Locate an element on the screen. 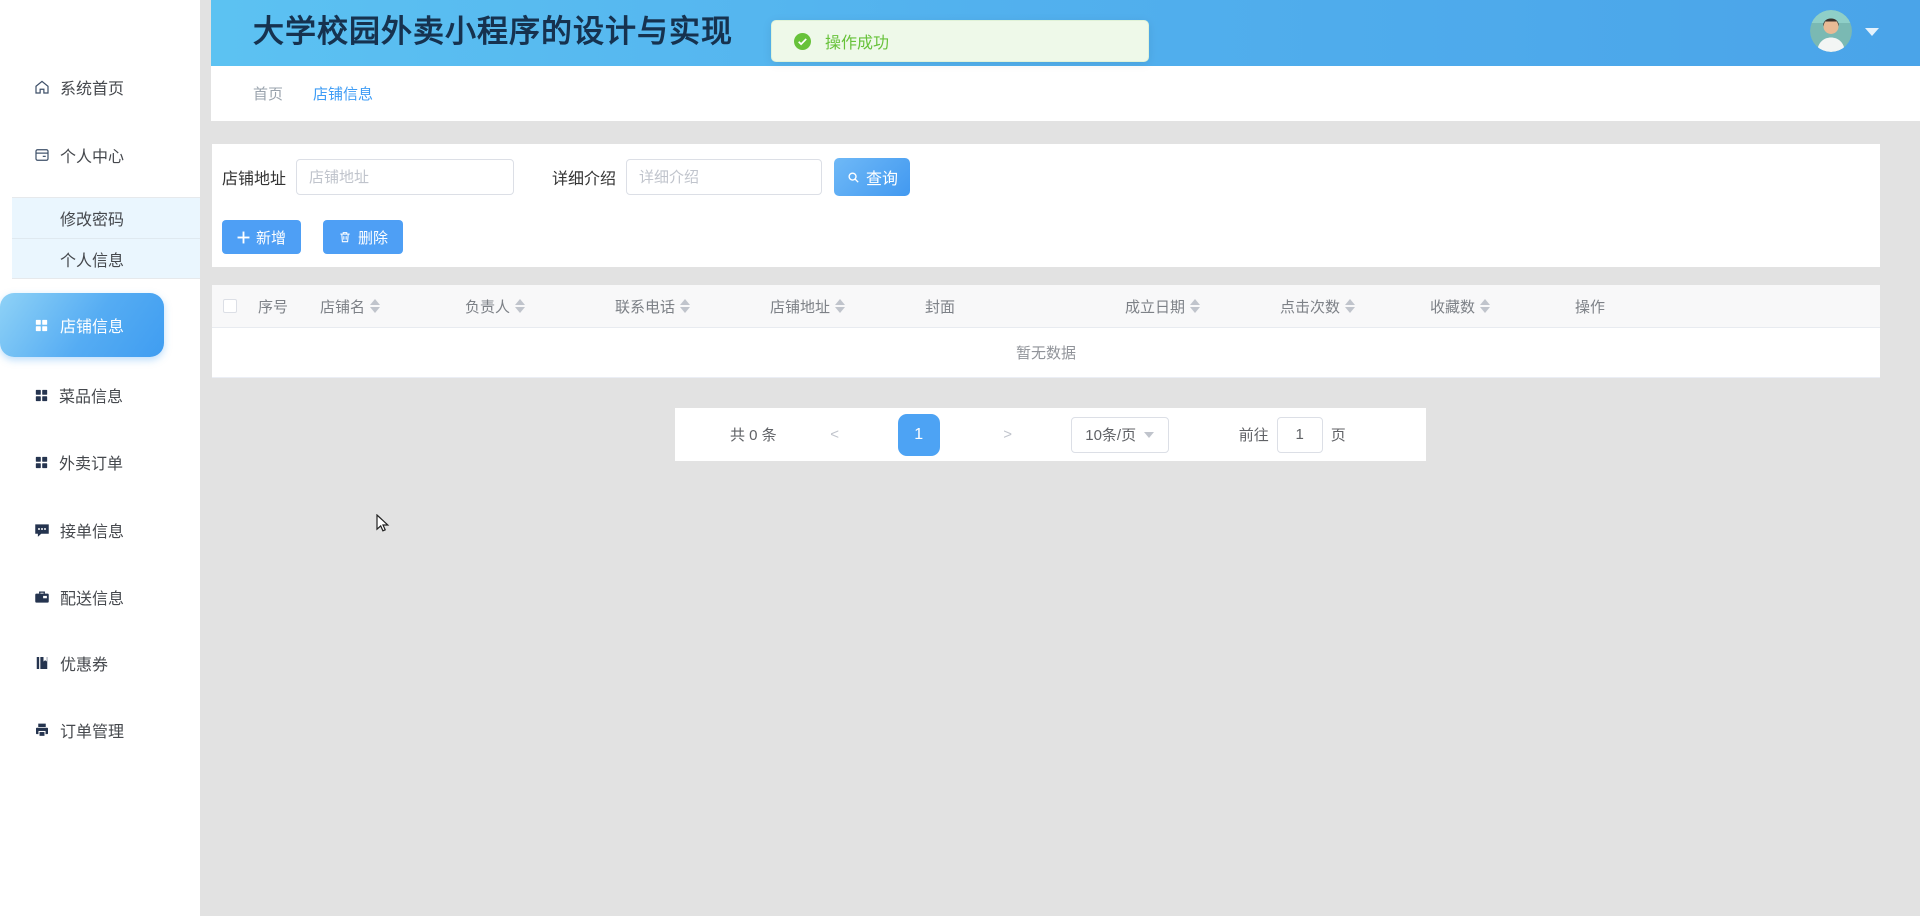 This screenshot has width=1920, height=916. sidebar-item-dish-info: 菜品信息 is located at coordinates (100, 395).